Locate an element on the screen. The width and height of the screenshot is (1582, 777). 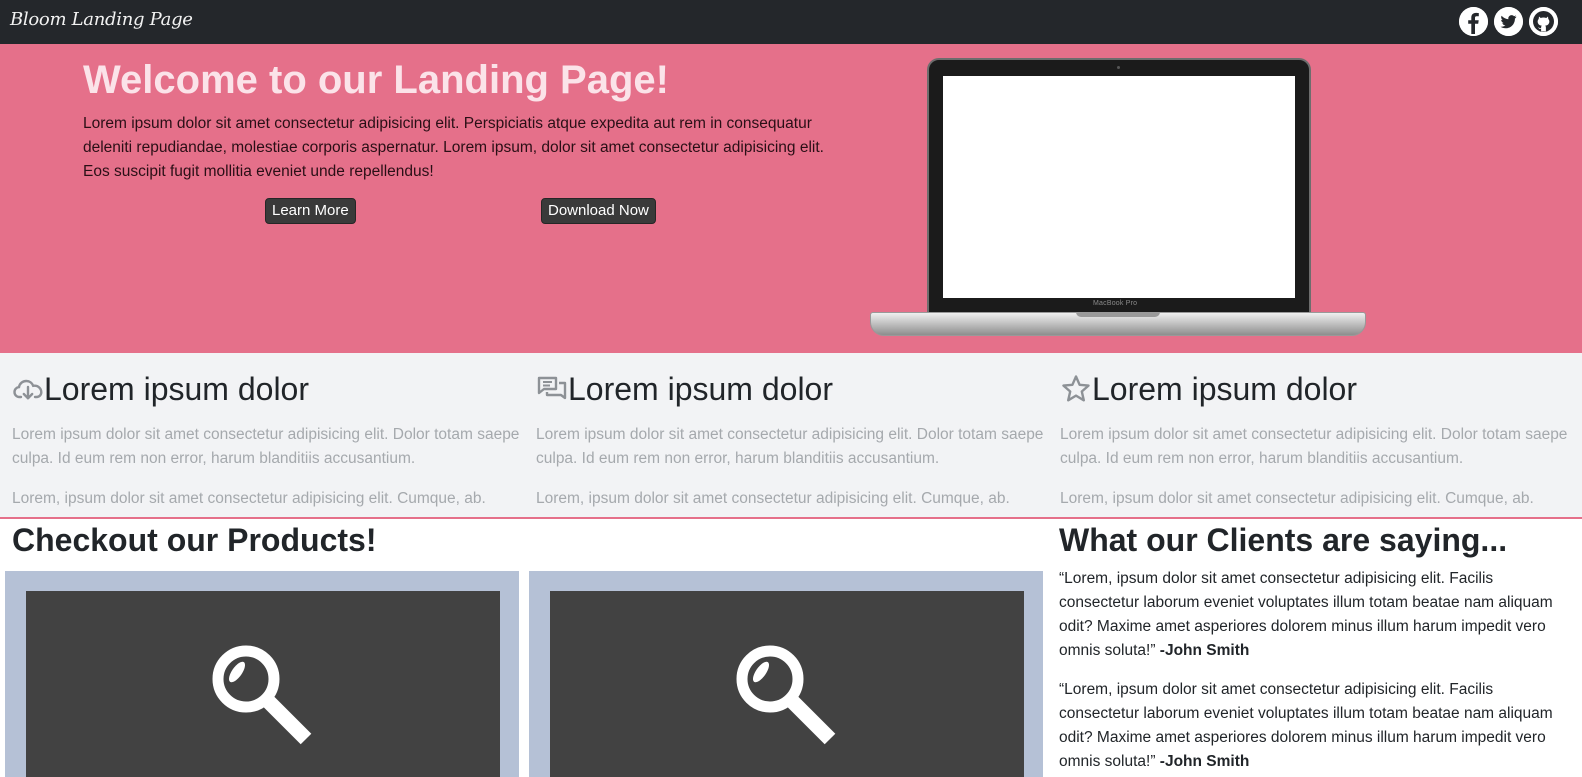
navbar: Bloom Landing Page is located at coordinates (791, 22).